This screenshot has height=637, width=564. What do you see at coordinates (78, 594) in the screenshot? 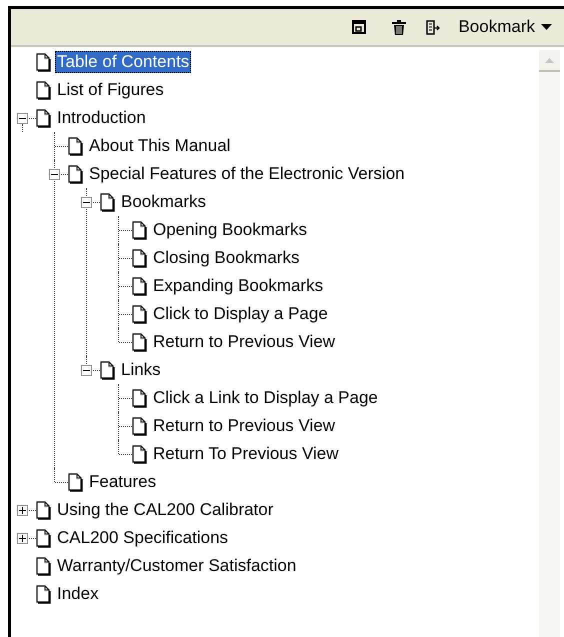
I see `bookmark-item: Index` at bounding box center [78, 594].